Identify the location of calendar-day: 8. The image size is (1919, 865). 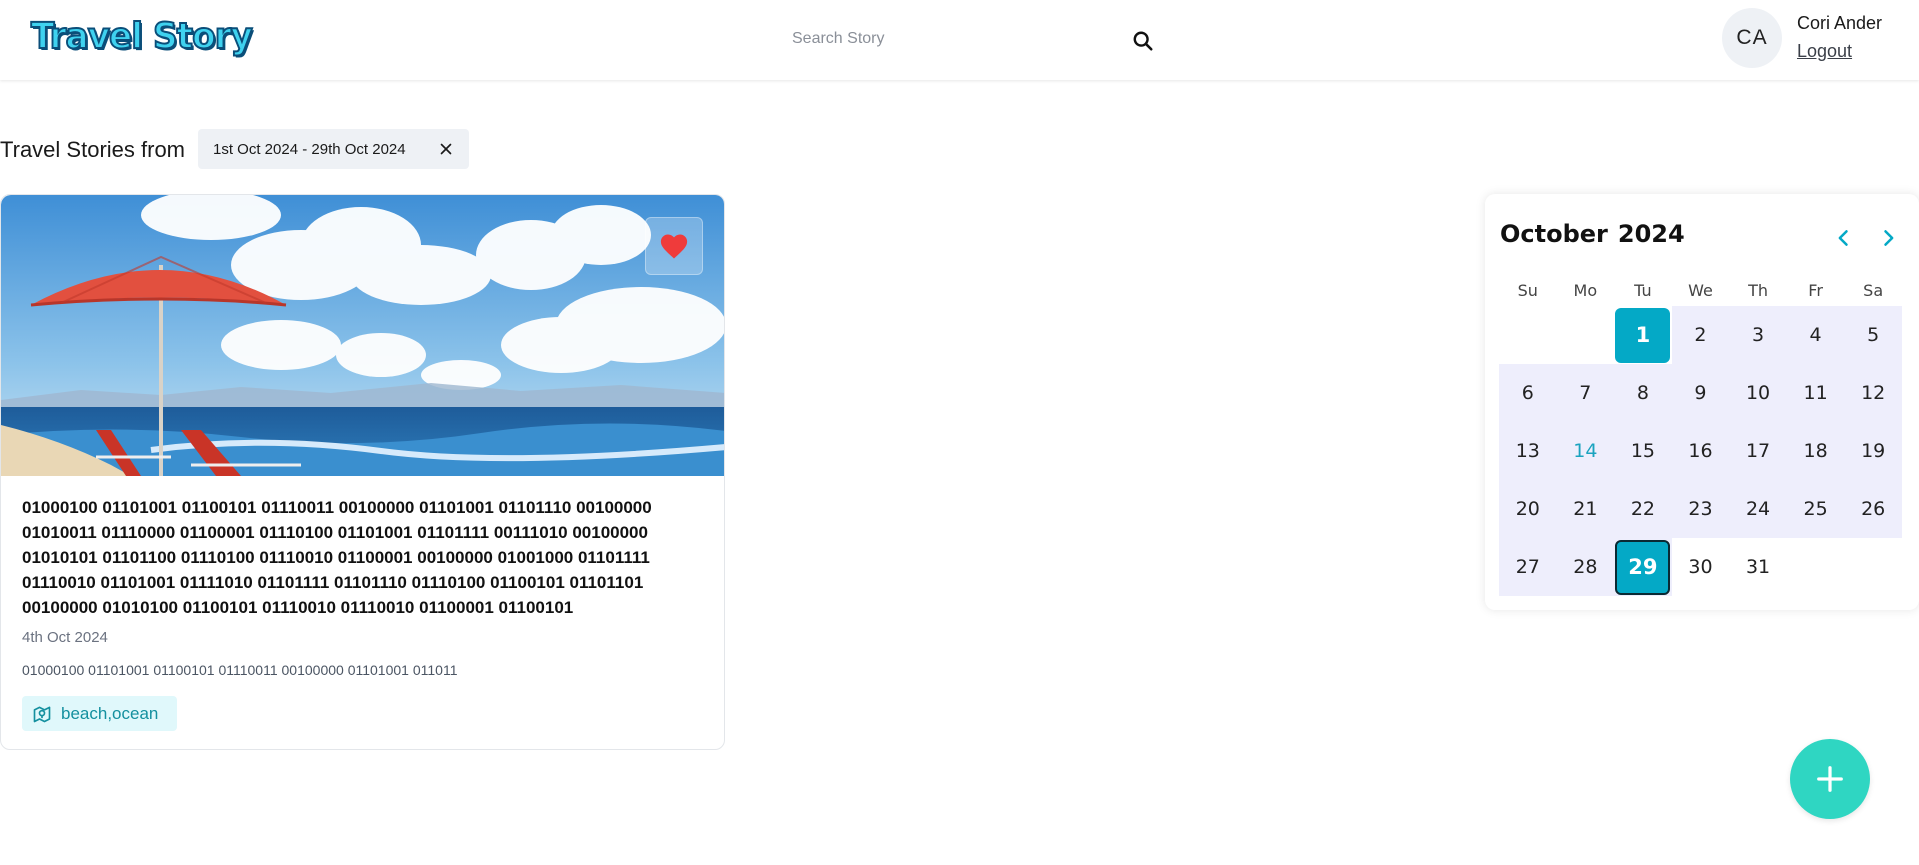
(1643, 393).